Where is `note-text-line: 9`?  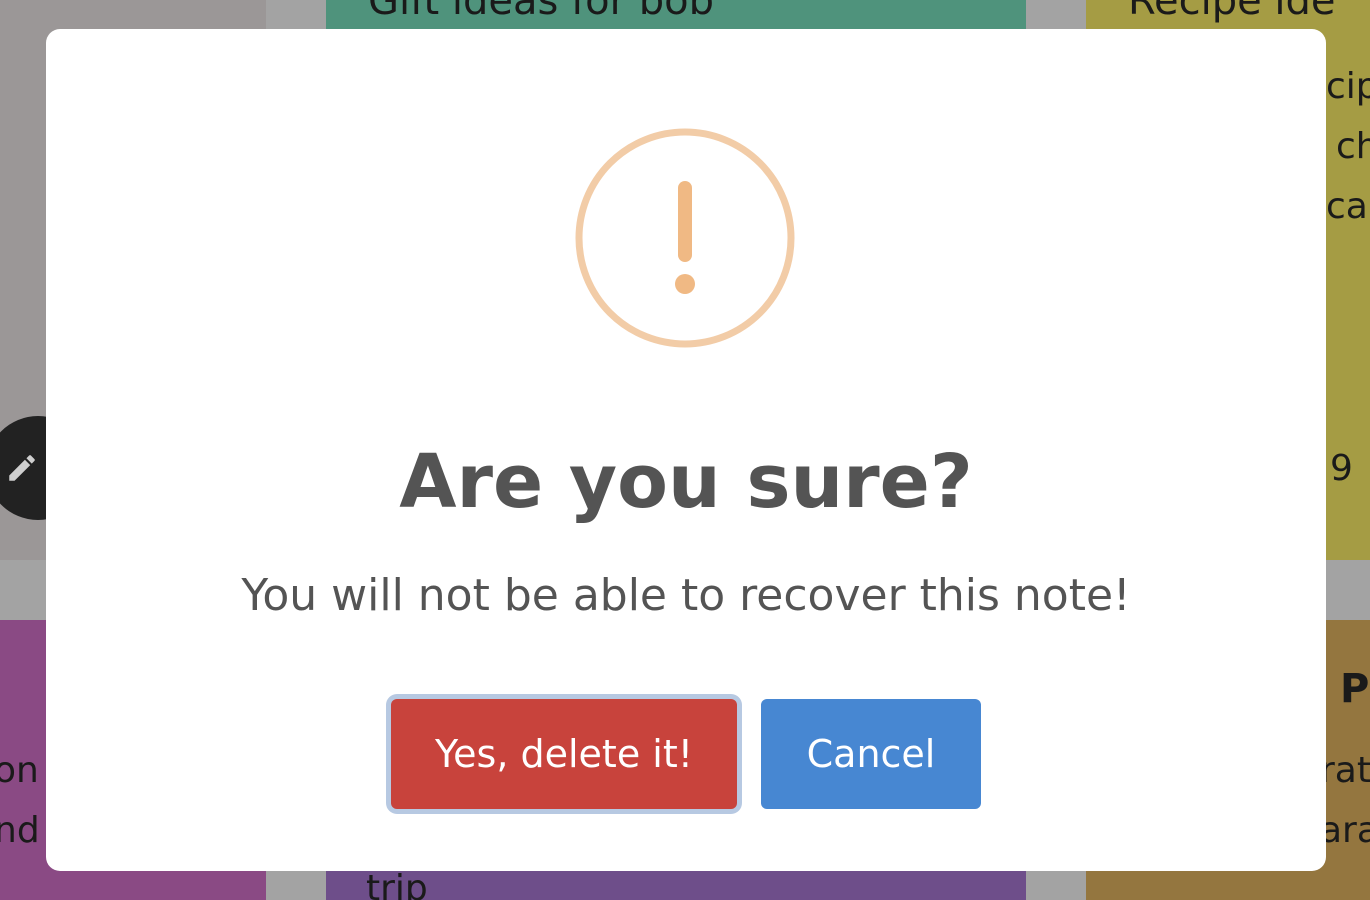
note-text-line: 9 is located at coordinates (1341, 468).